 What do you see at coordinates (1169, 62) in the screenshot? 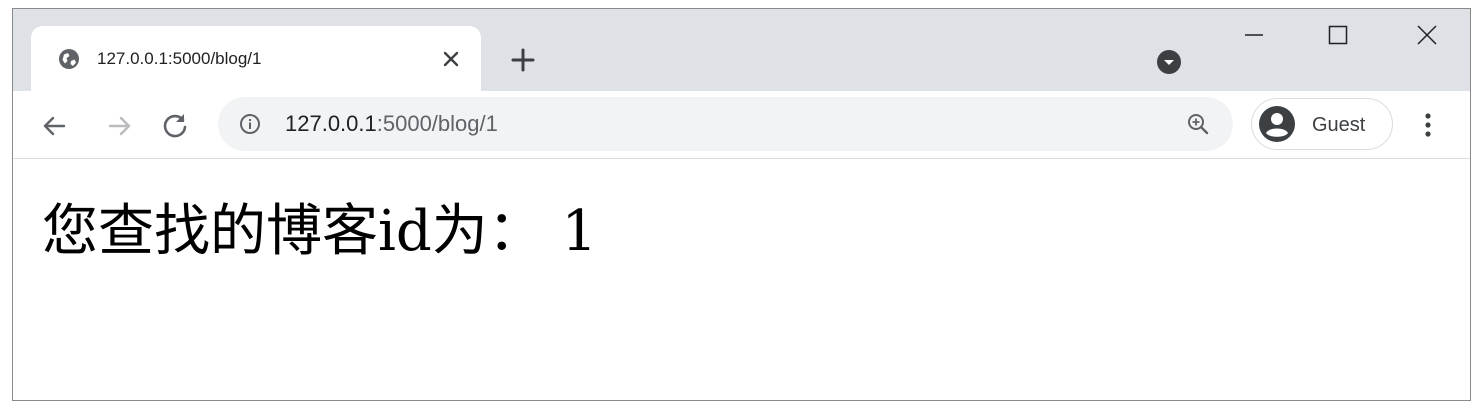
I see `tab-search-icon` at bounding box center [1169, 62].